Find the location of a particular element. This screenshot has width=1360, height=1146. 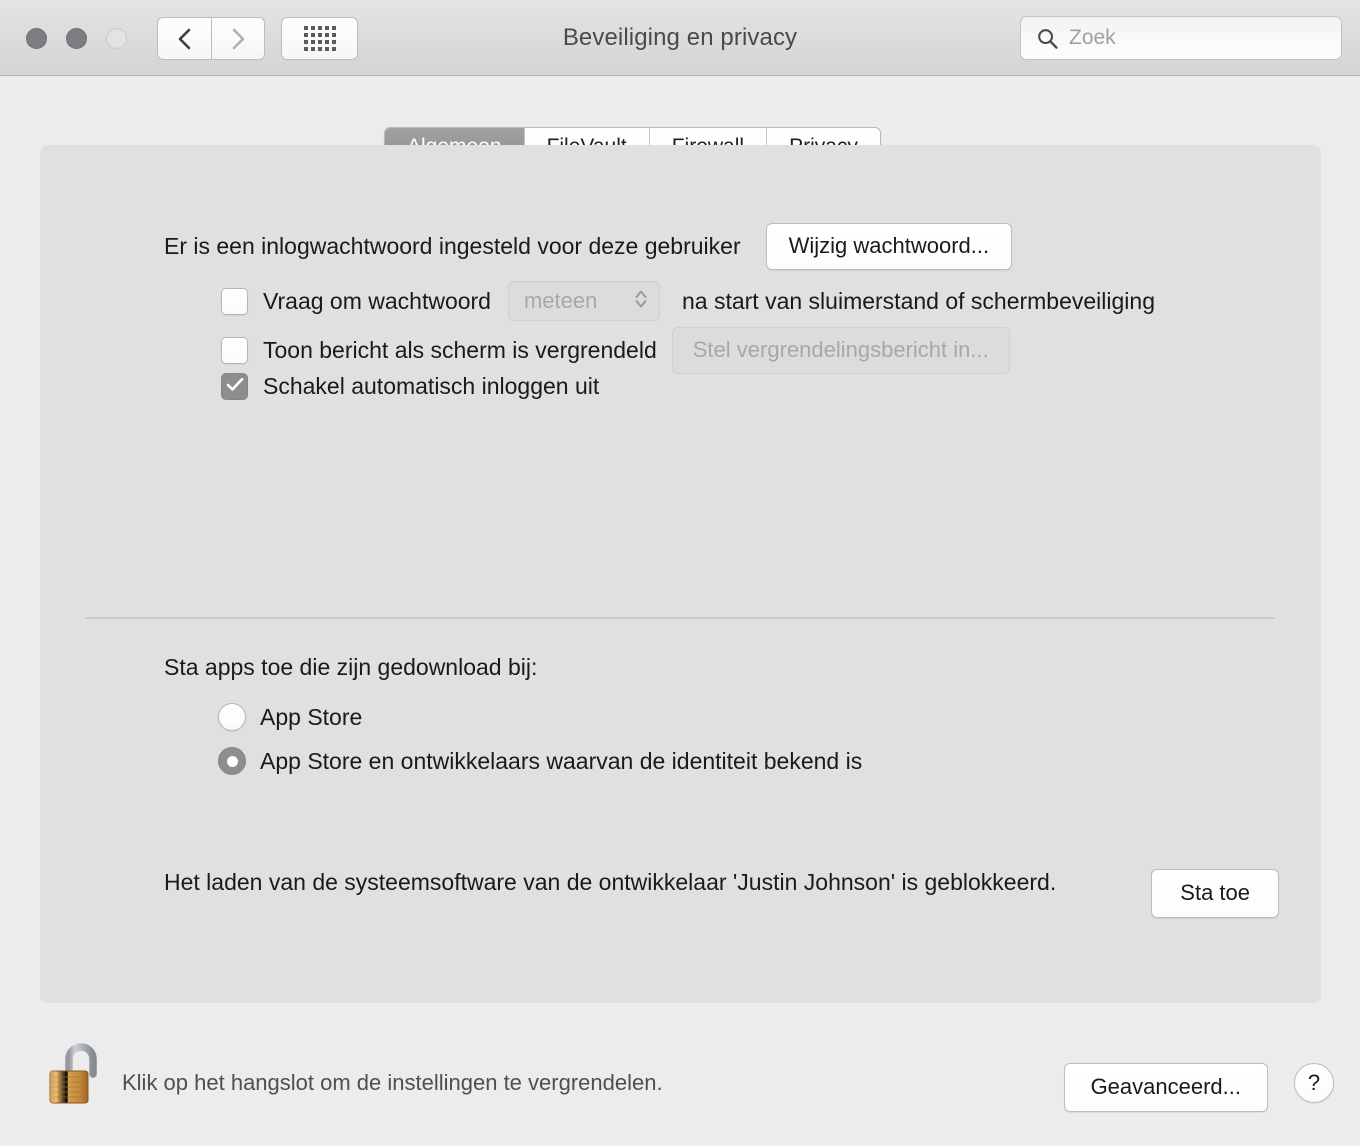

disable-auto-login-checkbox is located at coordinates (234, 386).